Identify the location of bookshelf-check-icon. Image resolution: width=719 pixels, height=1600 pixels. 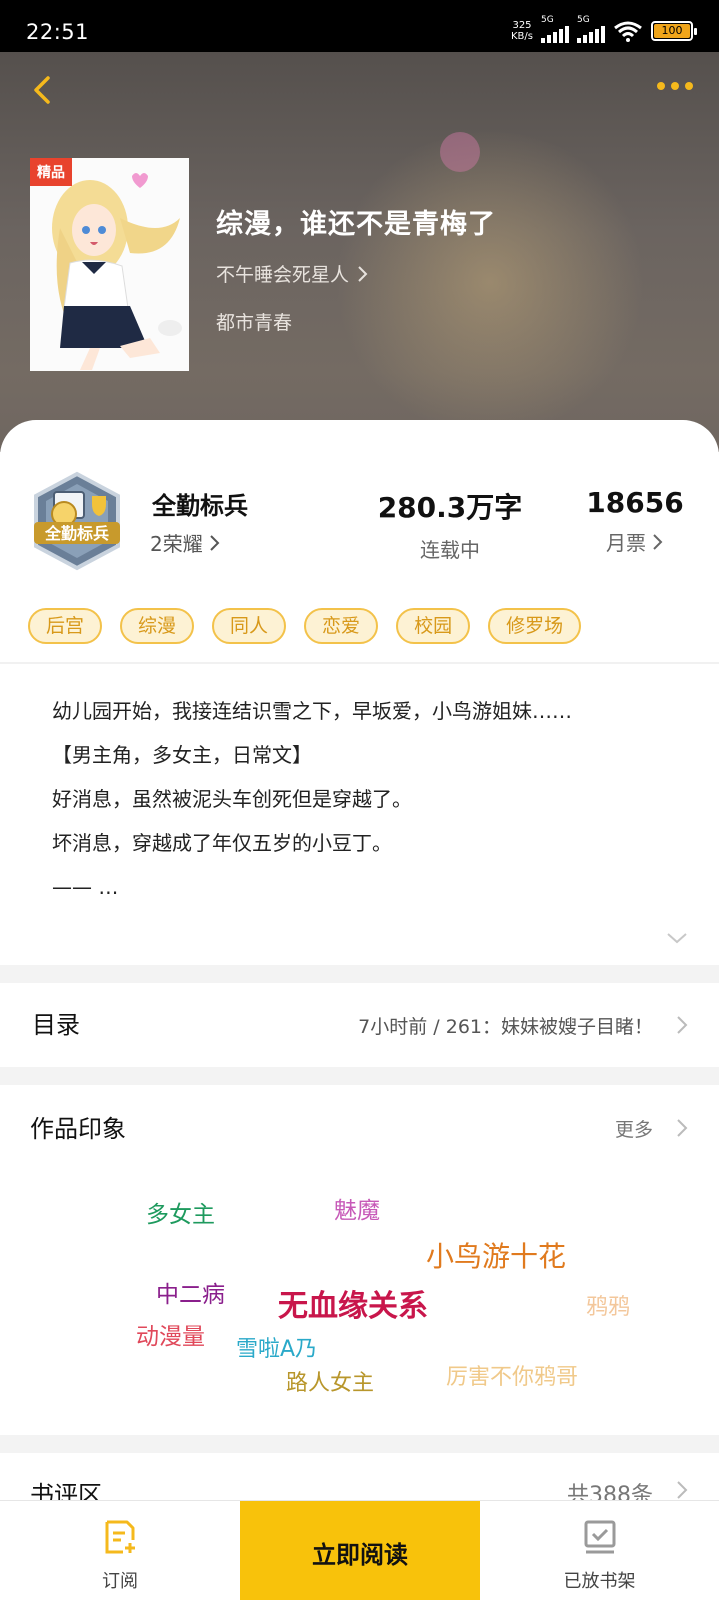
(599, 1537).